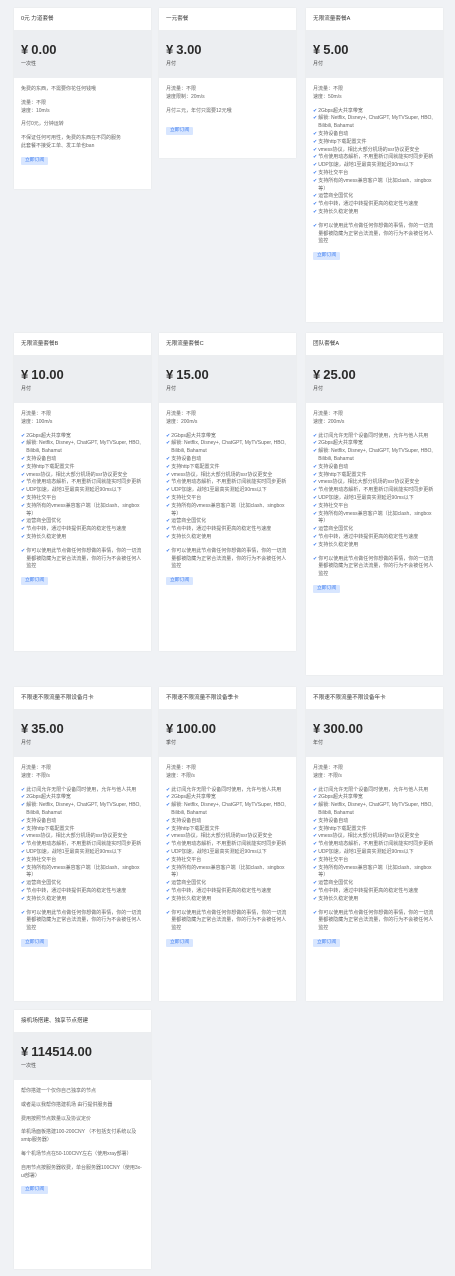 This screenshot has width=455, height=1276. I want to click on price-box: ¥114514.00 一次性, so click(82, 1056).